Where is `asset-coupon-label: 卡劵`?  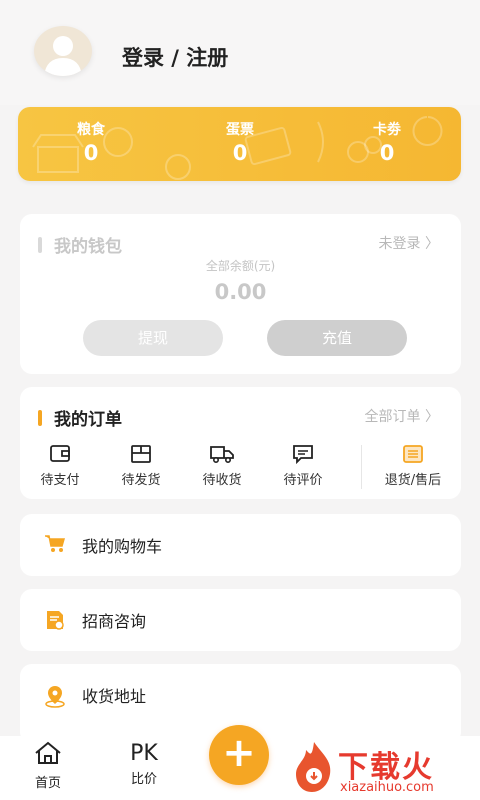
asset-coupon-label: 卡劵 is located at coordinates (387, 130).